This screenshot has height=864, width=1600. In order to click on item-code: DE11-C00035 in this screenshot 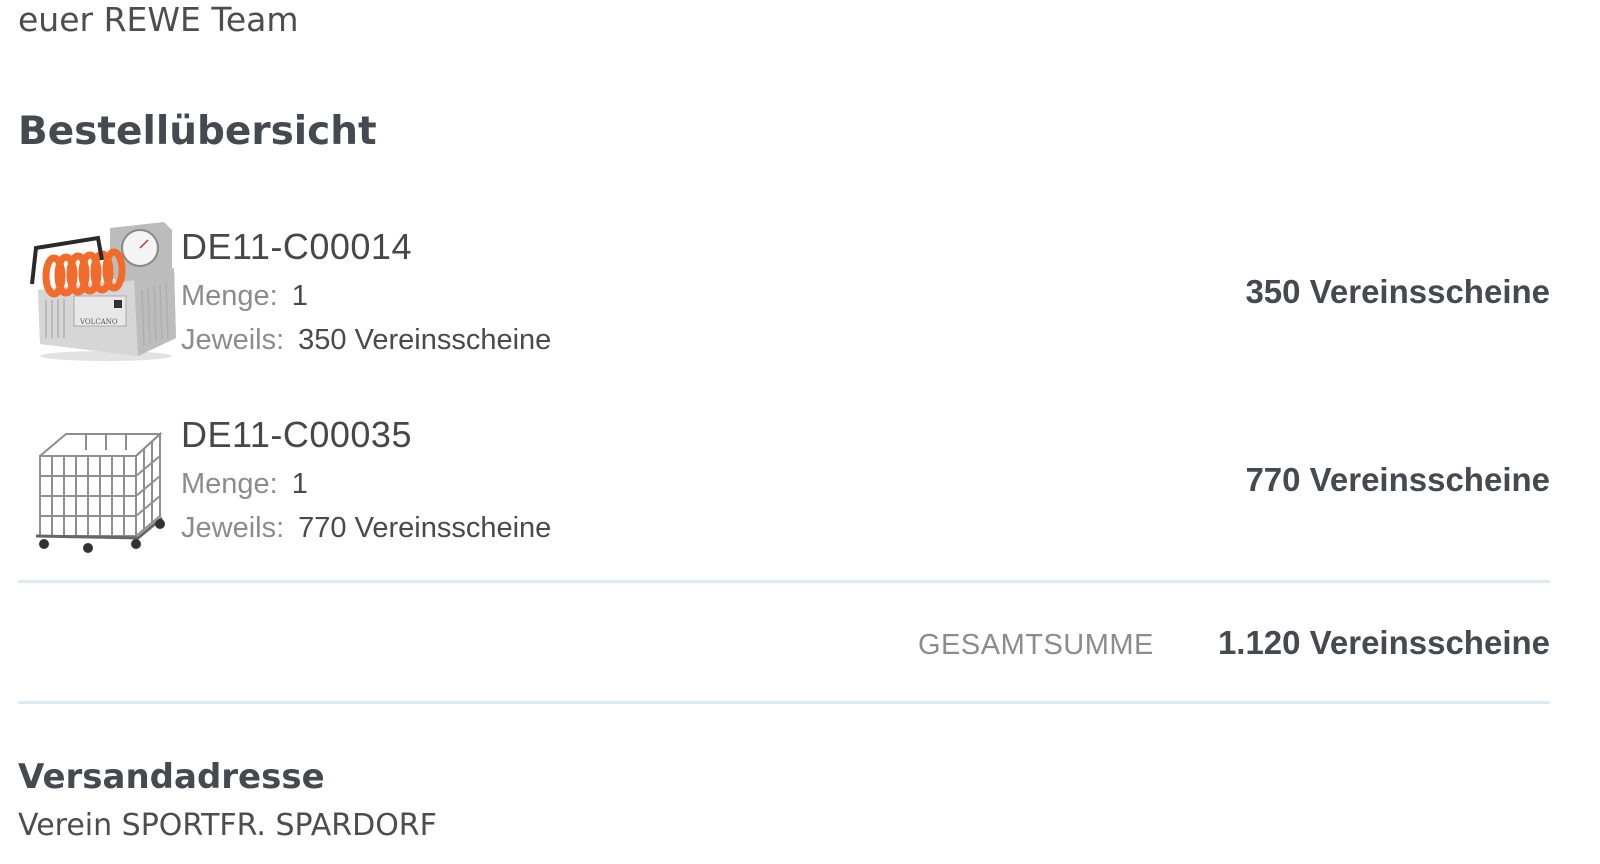, I will do `click(296, 434)`.